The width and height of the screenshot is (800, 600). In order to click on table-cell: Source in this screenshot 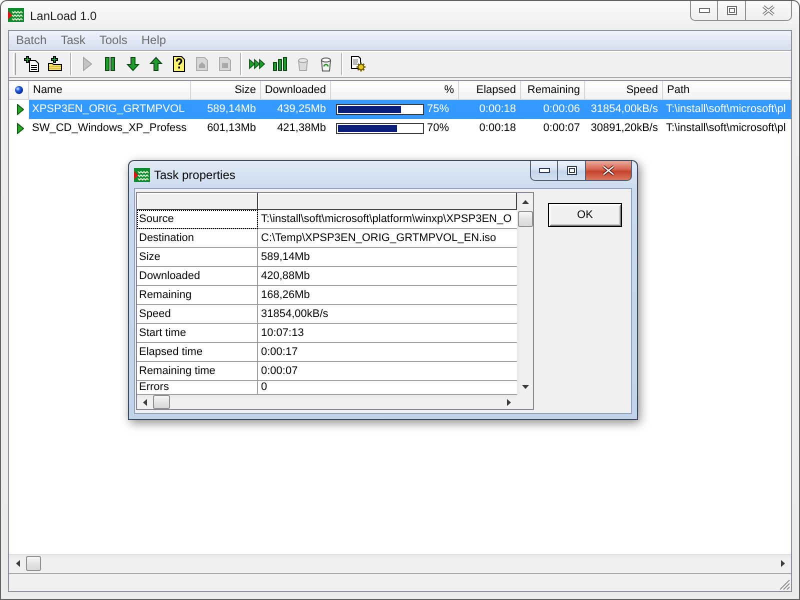, I will do `click(197, 219)`.